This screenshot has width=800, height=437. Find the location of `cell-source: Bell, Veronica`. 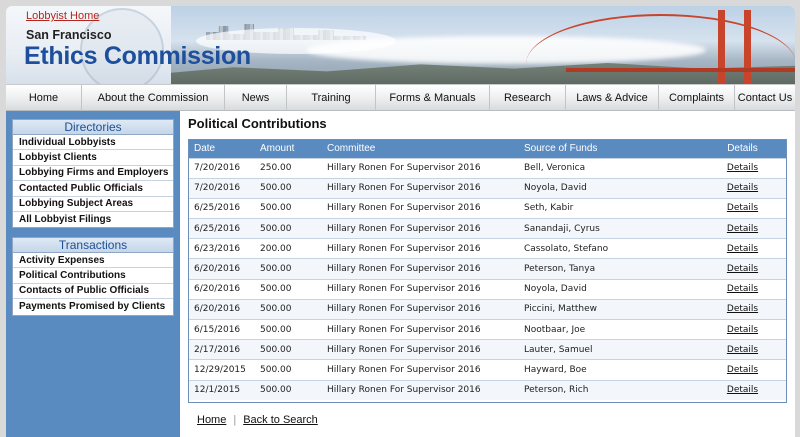

cell-source: Bell, Veronica is located at coordinates (609, 168).